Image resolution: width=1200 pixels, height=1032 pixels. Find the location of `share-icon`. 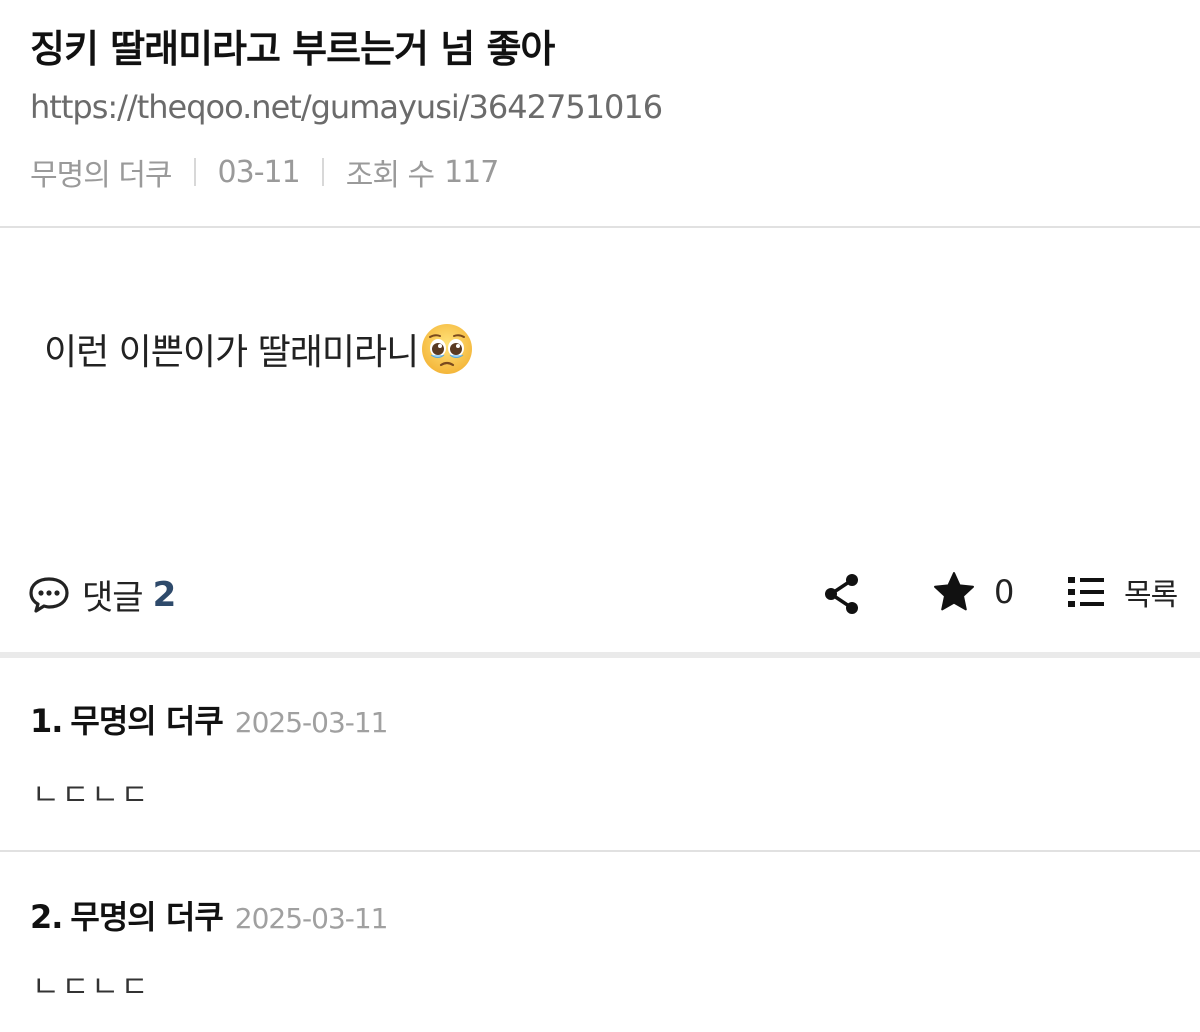

share-icon is located at coordinates (842, 594).